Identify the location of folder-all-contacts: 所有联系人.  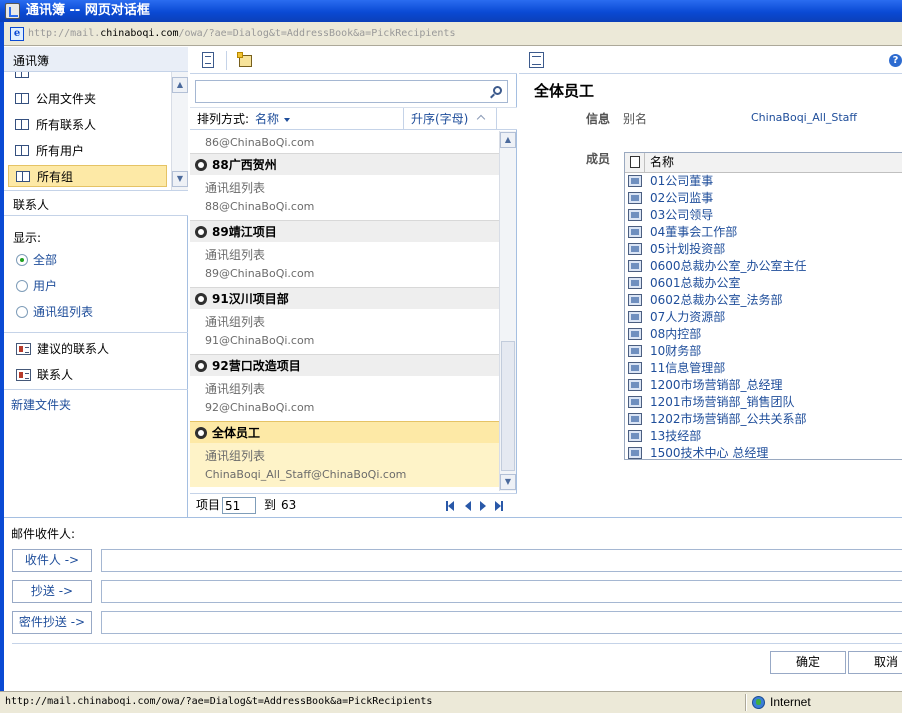
(87, 125).